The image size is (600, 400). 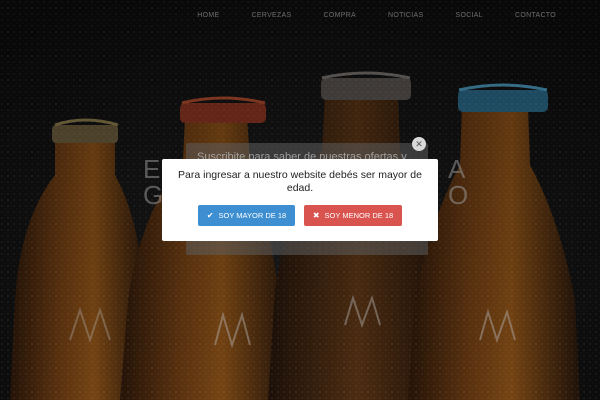 What do you see at coordinates (468, 15) in the screenshot?
I see `nav-item-social: SOCIAL` at bounding box center [468, 15].